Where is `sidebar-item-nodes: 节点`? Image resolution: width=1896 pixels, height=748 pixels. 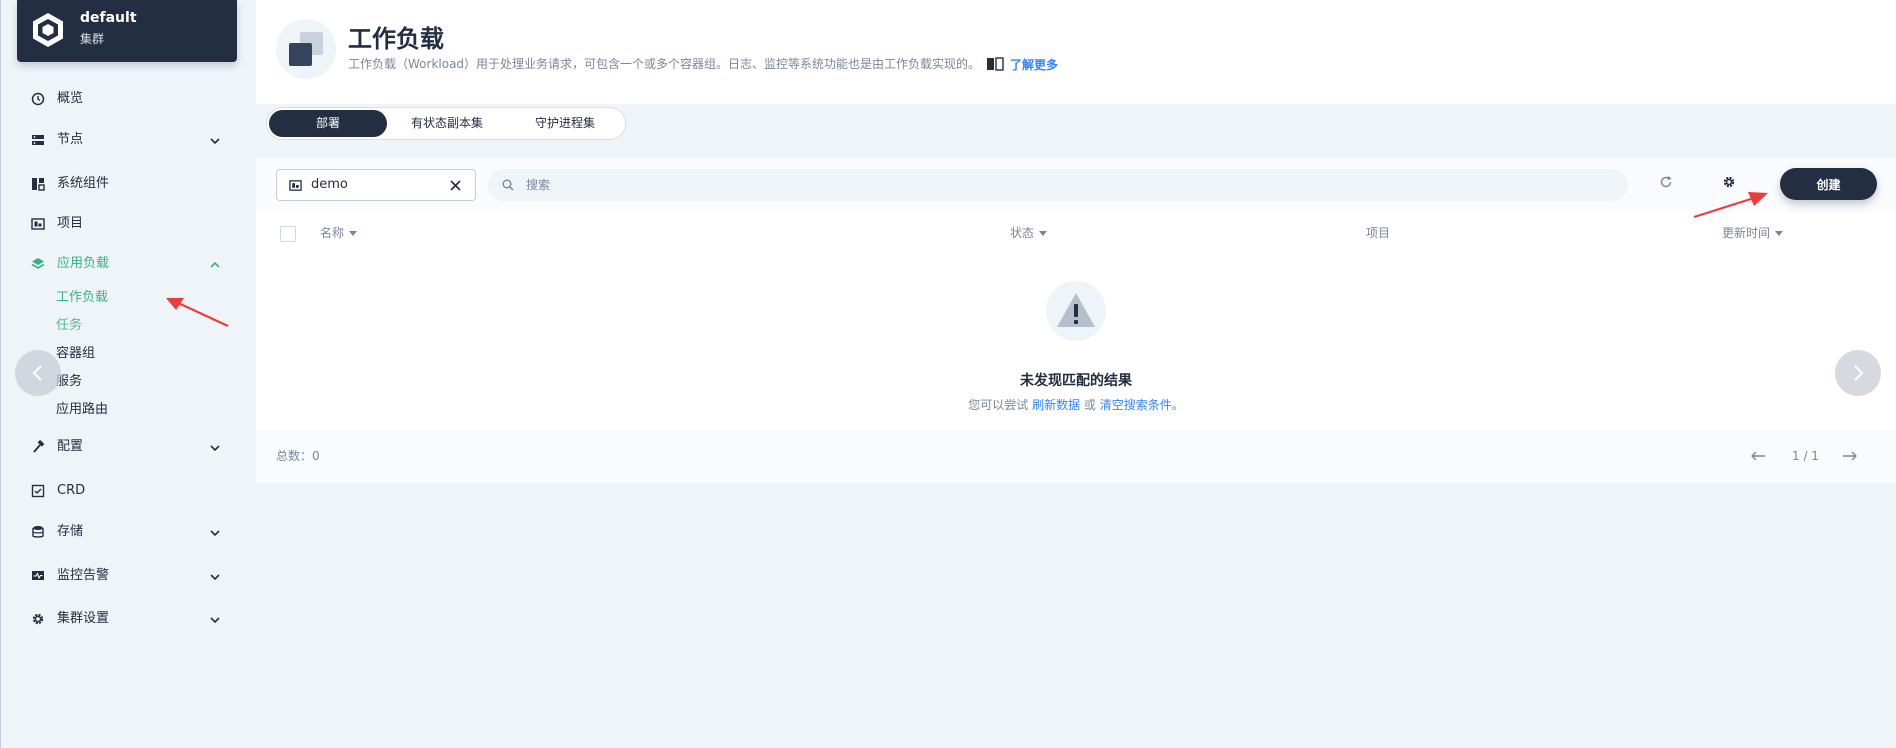
sidebar-item-nodes: 节点 is located at coordinates (129, 140).